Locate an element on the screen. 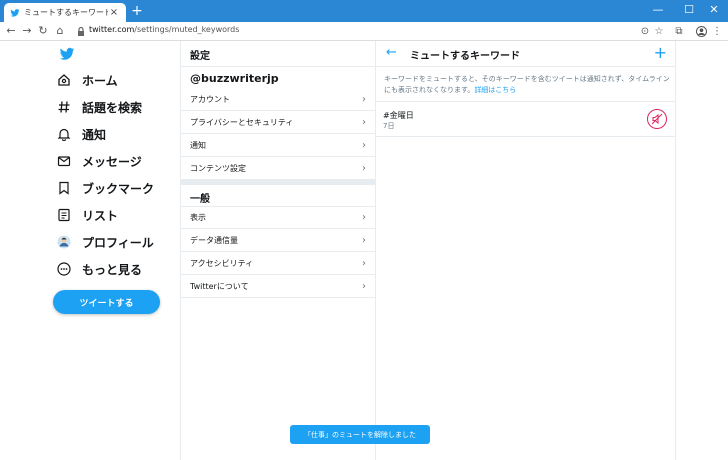 This screenshot has width=728, height=460. sidebar-item-lists: リスト is located at coordinates (87, 215).